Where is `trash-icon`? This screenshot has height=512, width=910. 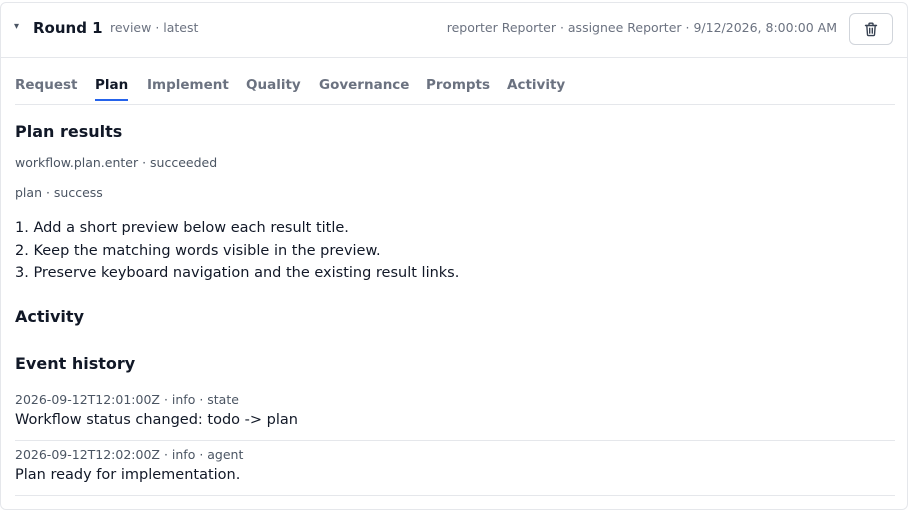
trash-icon is located at coordinates (871, 29).